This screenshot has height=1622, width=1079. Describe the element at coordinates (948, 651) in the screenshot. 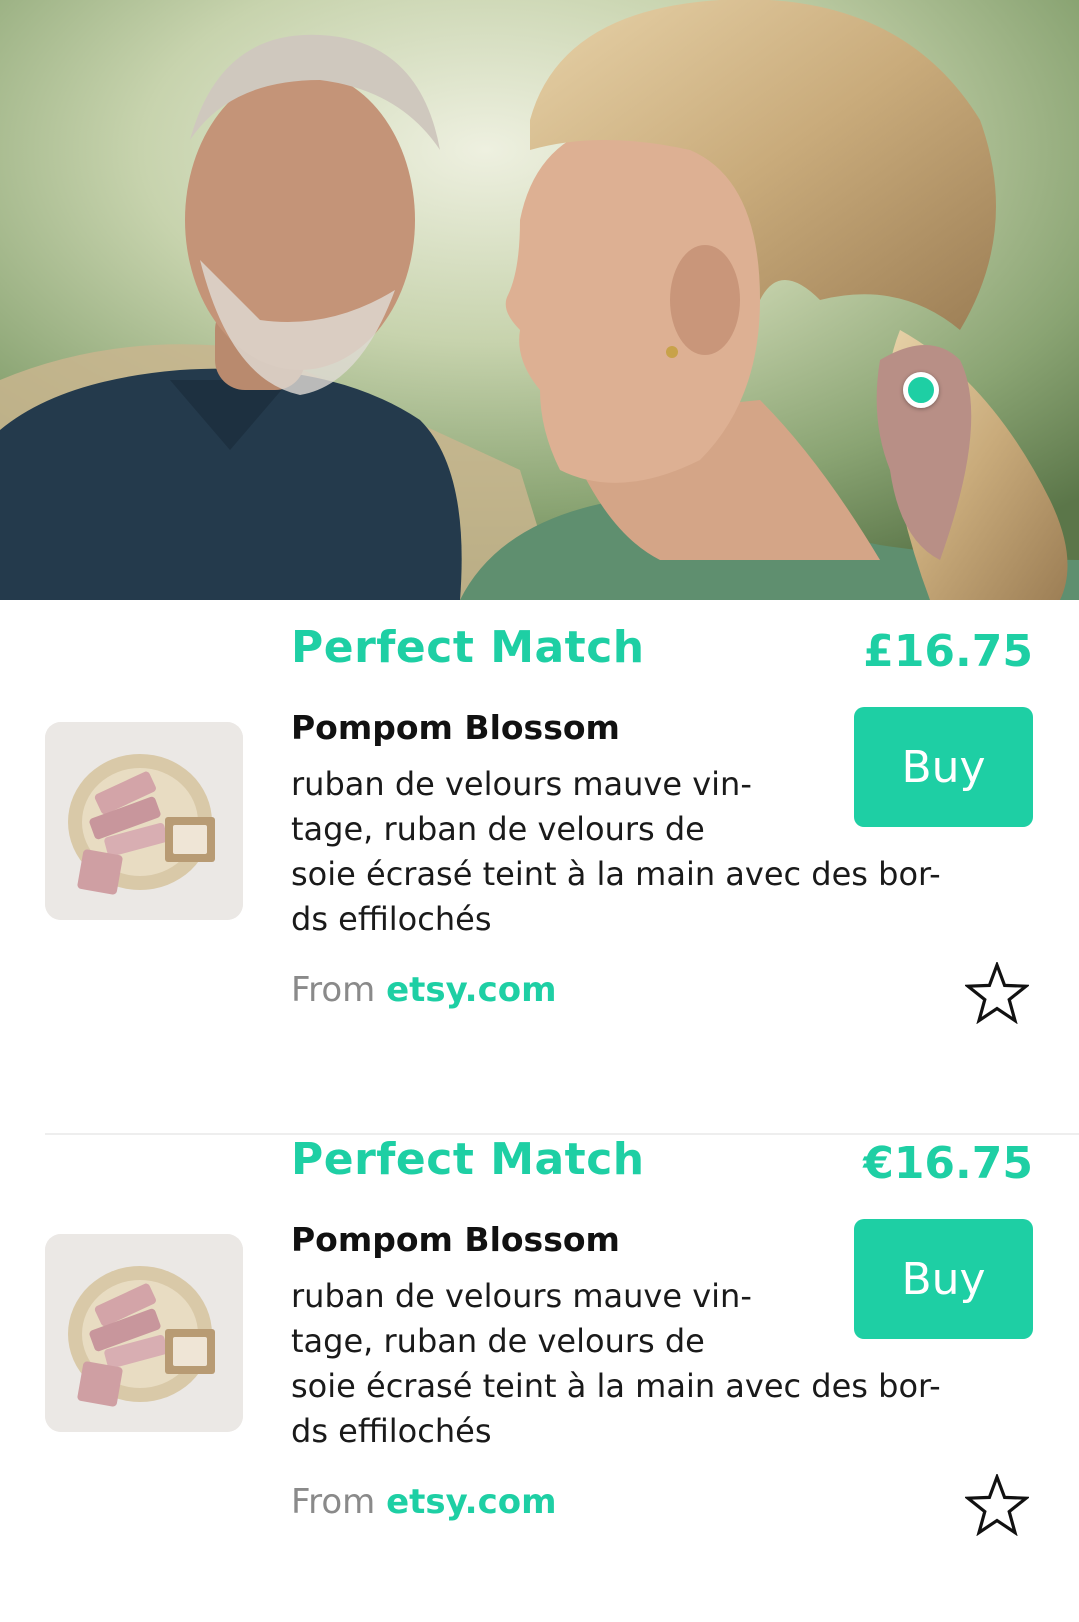

I see `price-label: £16.75` at that location.